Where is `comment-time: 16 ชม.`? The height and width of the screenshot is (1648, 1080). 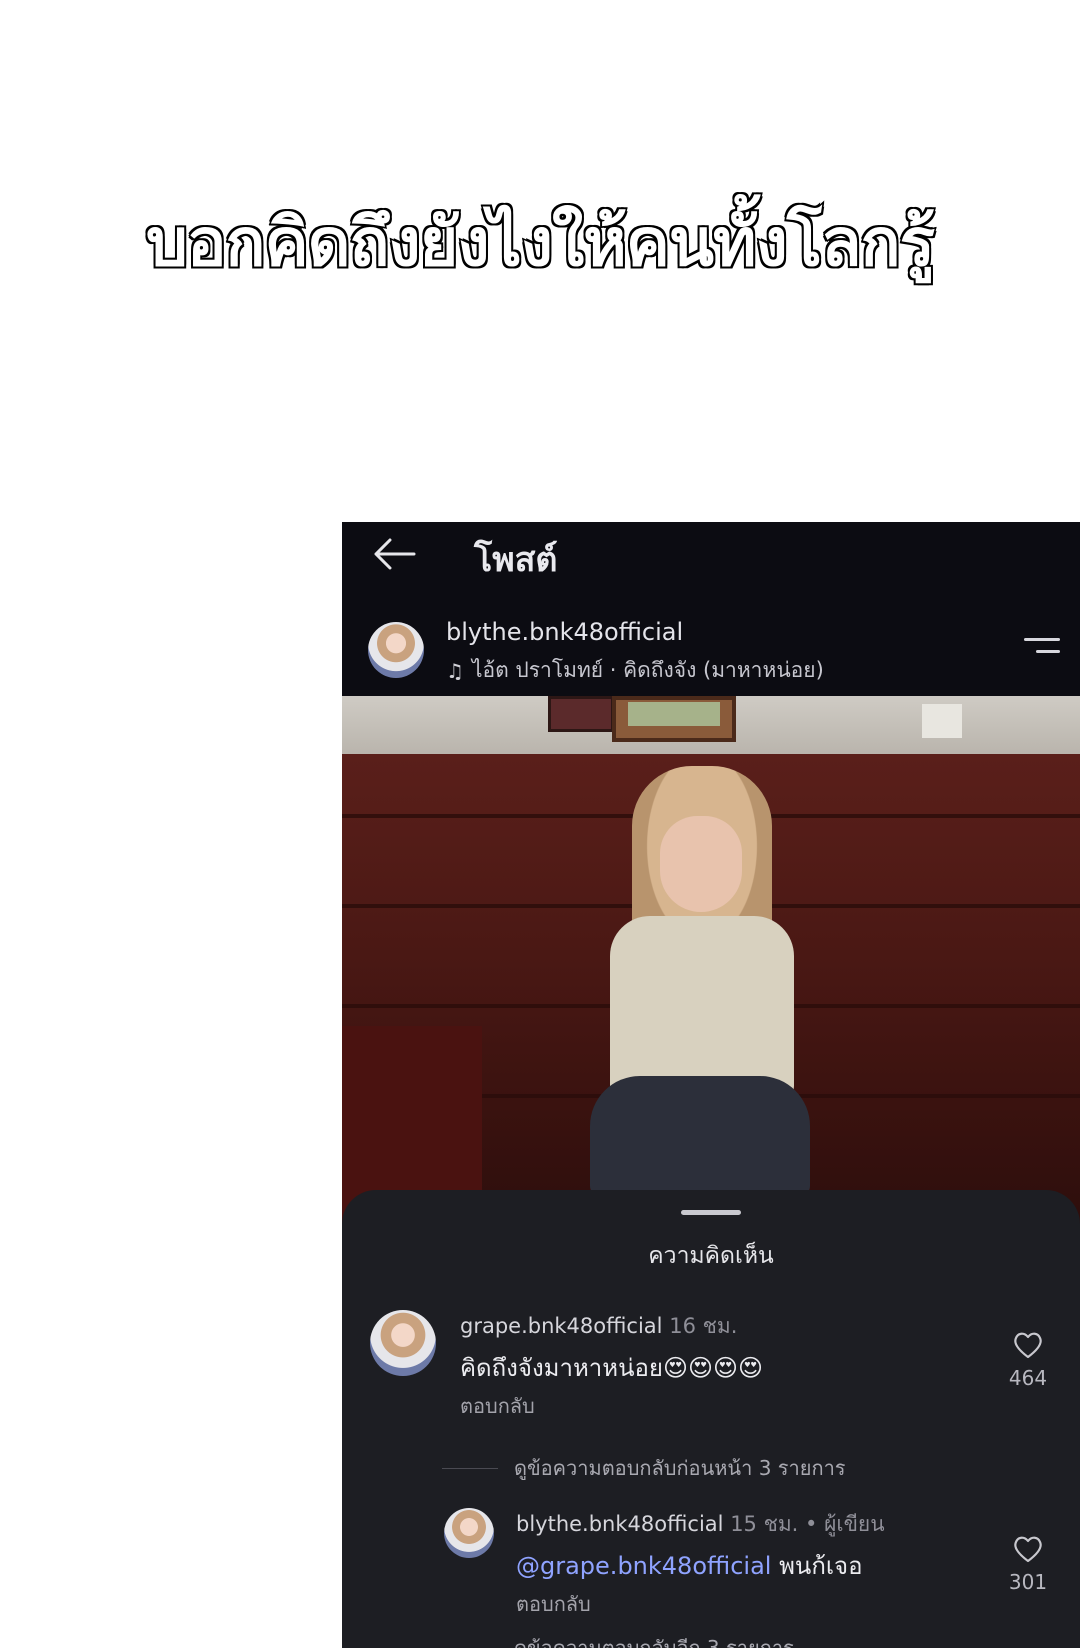 comment-time: 16 ชม. is located at coordinates (703, 1326).